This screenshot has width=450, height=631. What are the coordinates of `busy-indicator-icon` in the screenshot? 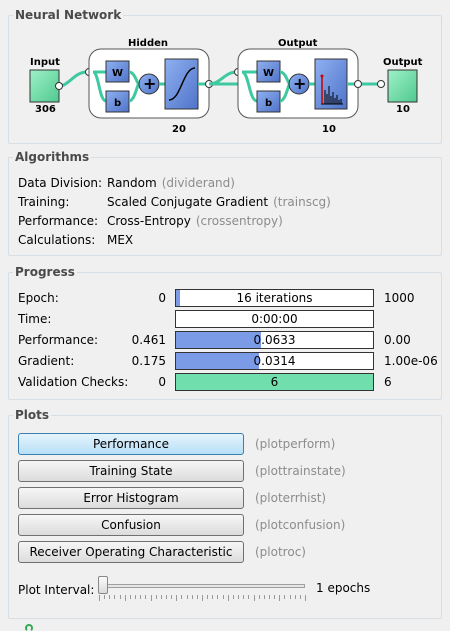 It's located at (29, 627).